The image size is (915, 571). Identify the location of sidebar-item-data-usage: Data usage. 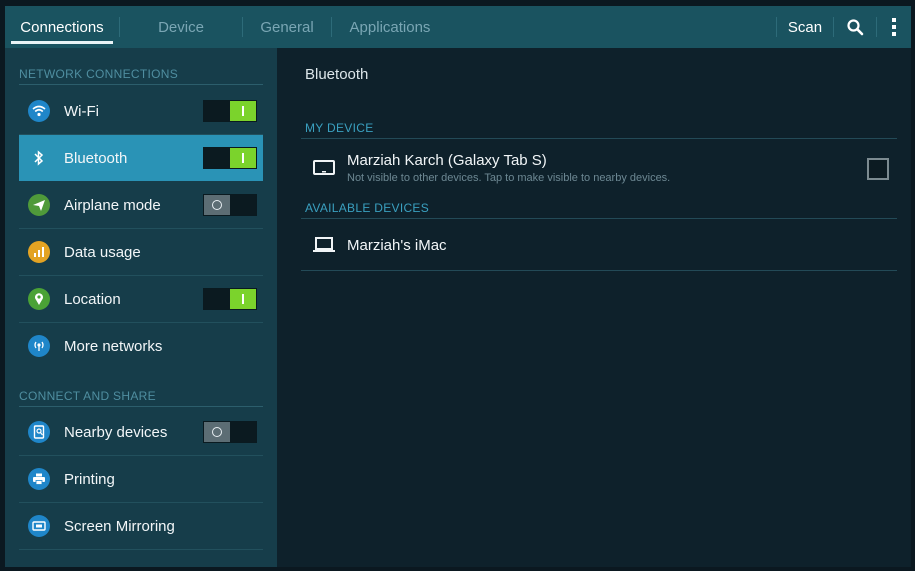
(141, 252).